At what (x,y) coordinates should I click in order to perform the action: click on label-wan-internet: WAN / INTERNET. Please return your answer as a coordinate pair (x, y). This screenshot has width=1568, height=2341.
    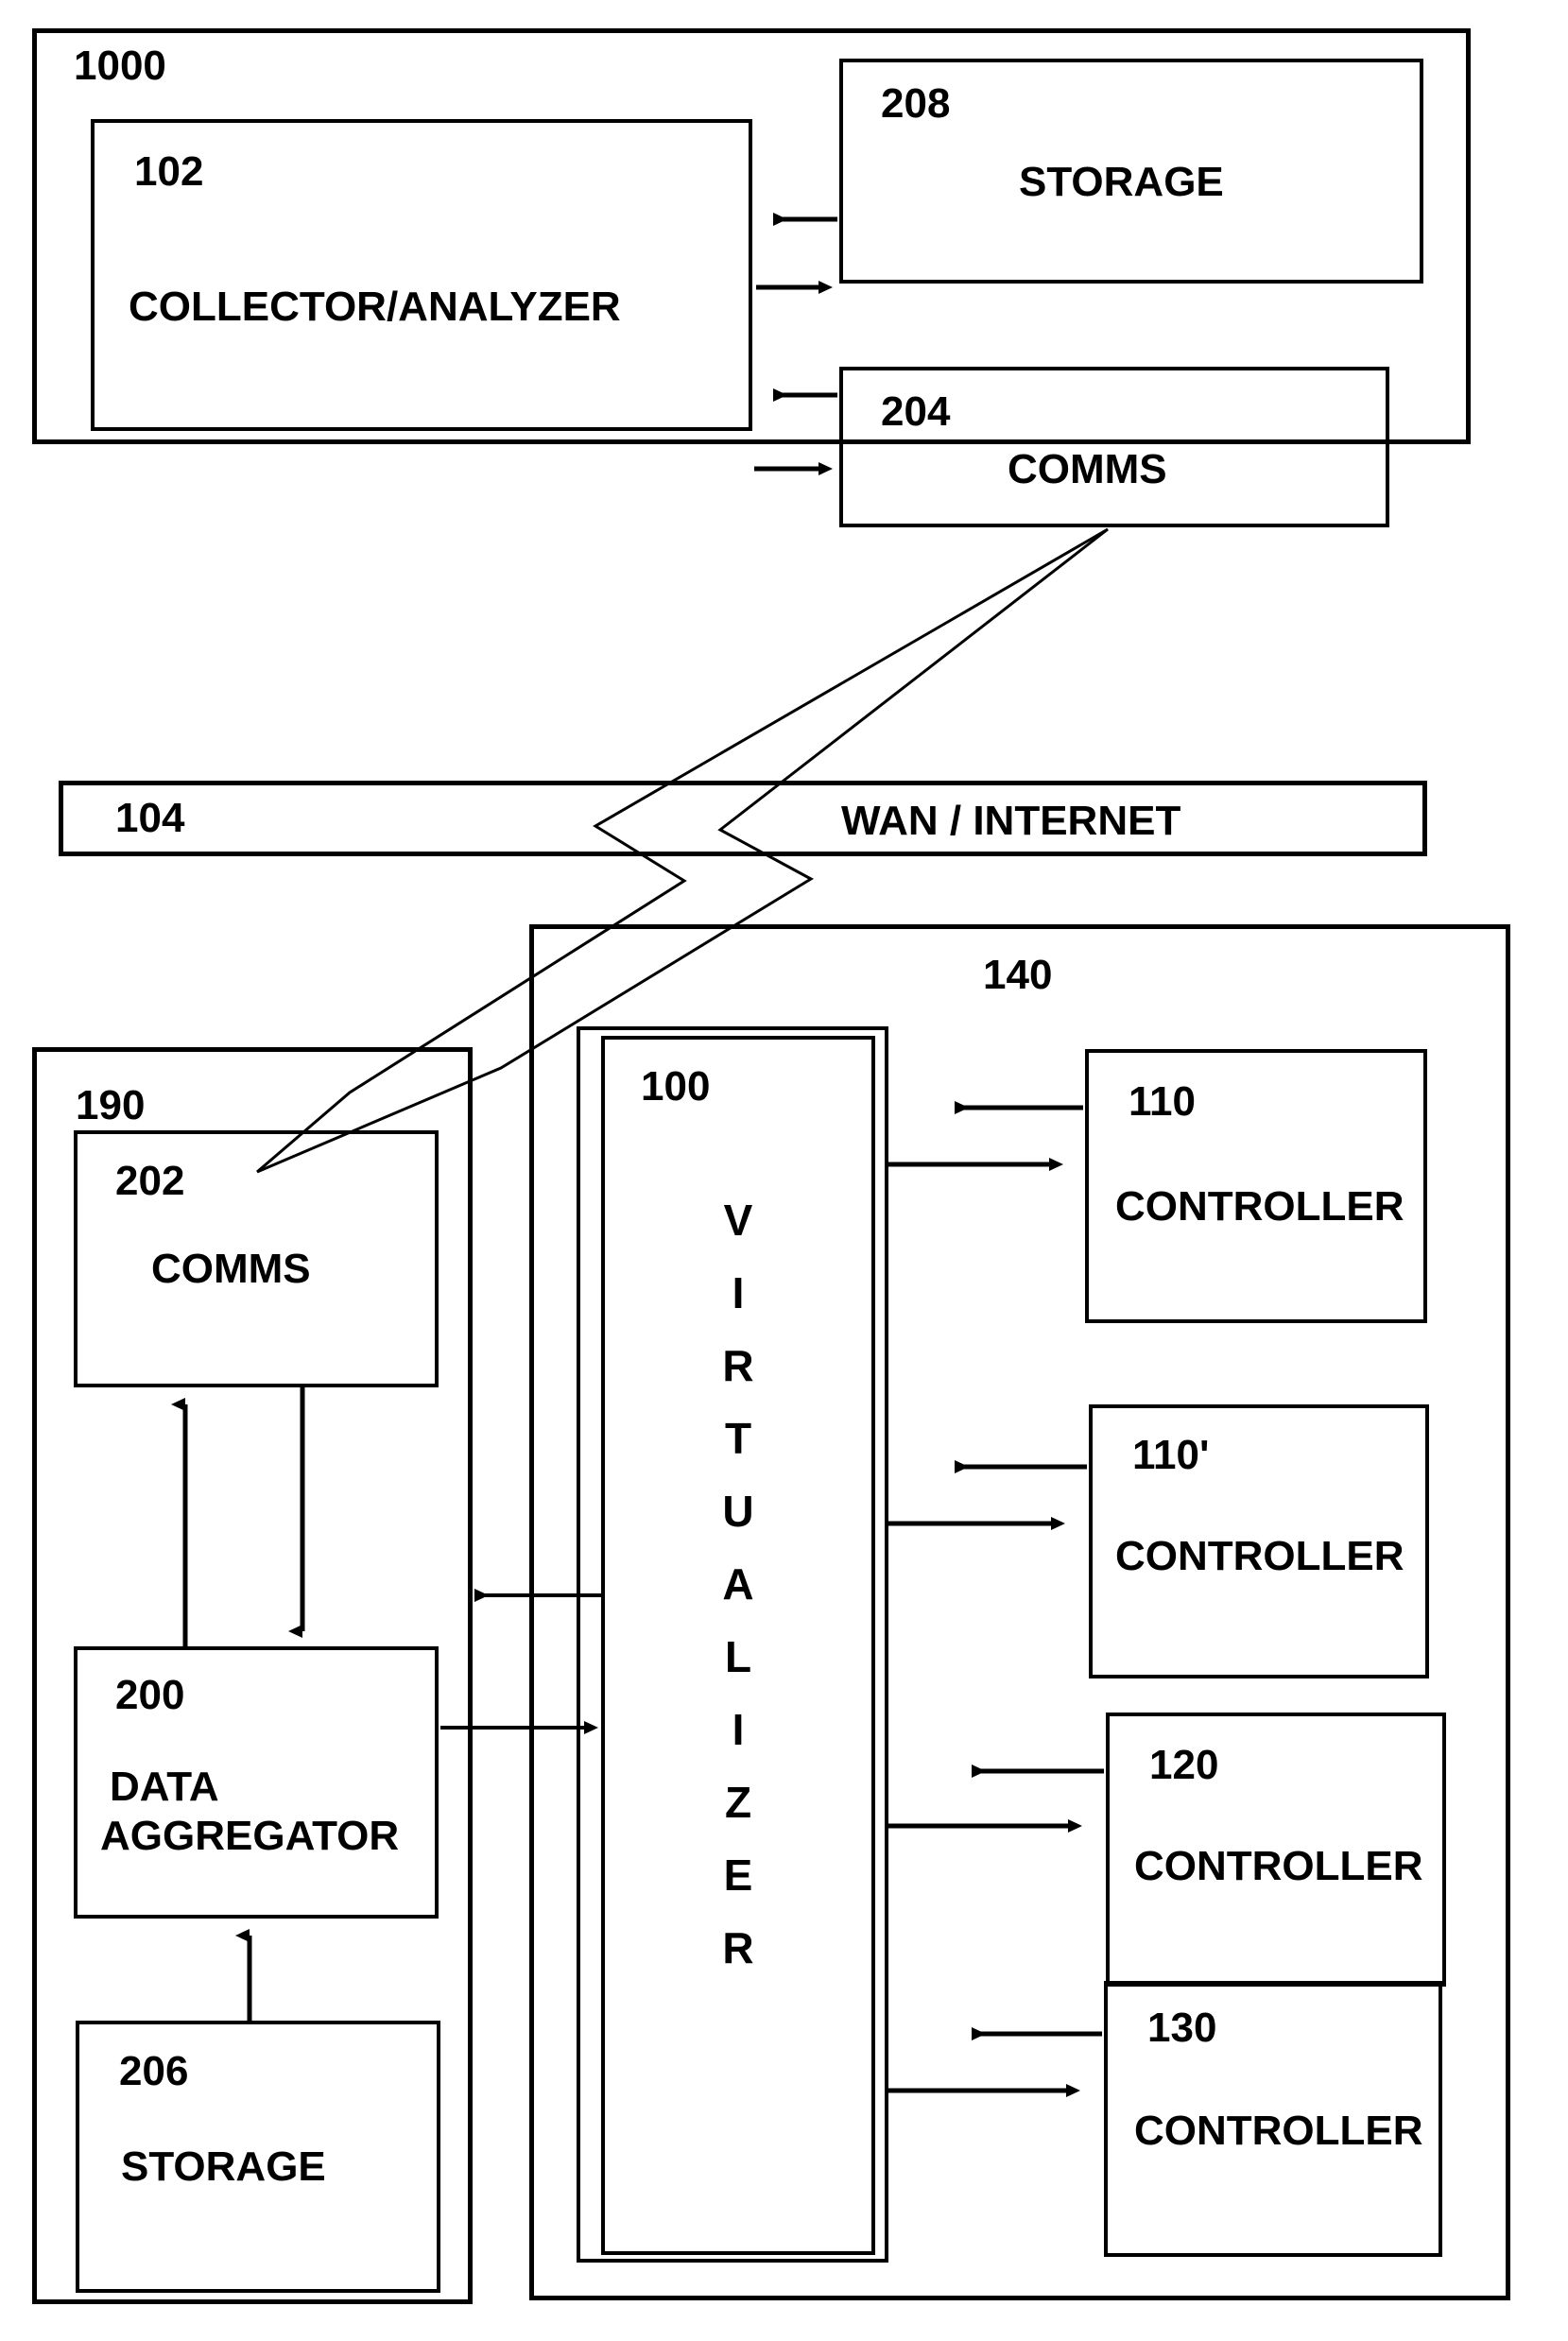
    Looking at the image, I should click on (1011, 821).